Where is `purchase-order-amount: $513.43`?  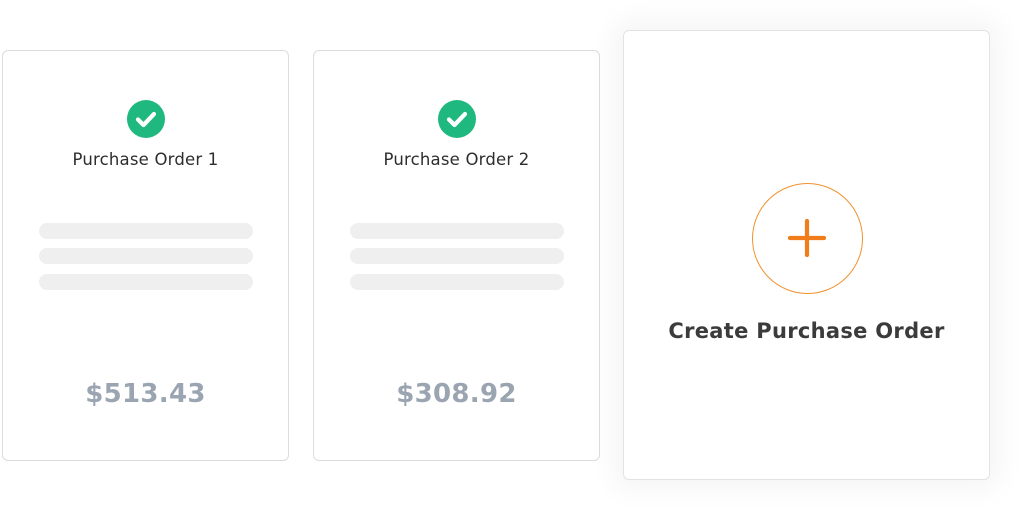
purchase-order-amount: $513.43 is located at coordinates (145, 394).